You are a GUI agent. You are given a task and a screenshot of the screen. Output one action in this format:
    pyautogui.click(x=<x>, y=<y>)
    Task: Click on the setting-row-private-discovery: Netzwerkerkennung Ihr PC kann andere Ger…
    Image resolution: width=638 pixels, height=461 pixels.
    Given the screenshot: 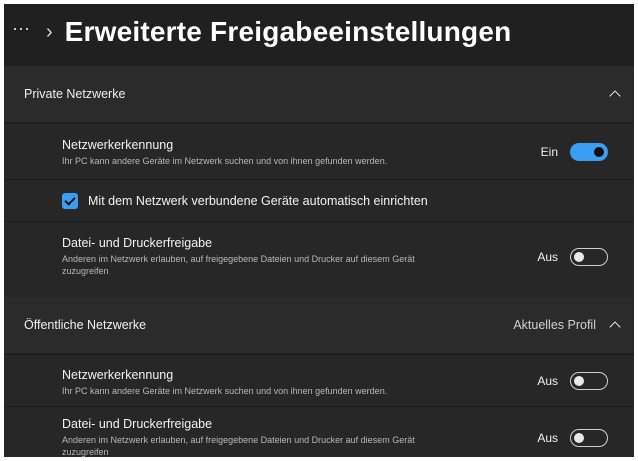 What is the action you would take?
    pyautogui.click(x=319, y=151)
    